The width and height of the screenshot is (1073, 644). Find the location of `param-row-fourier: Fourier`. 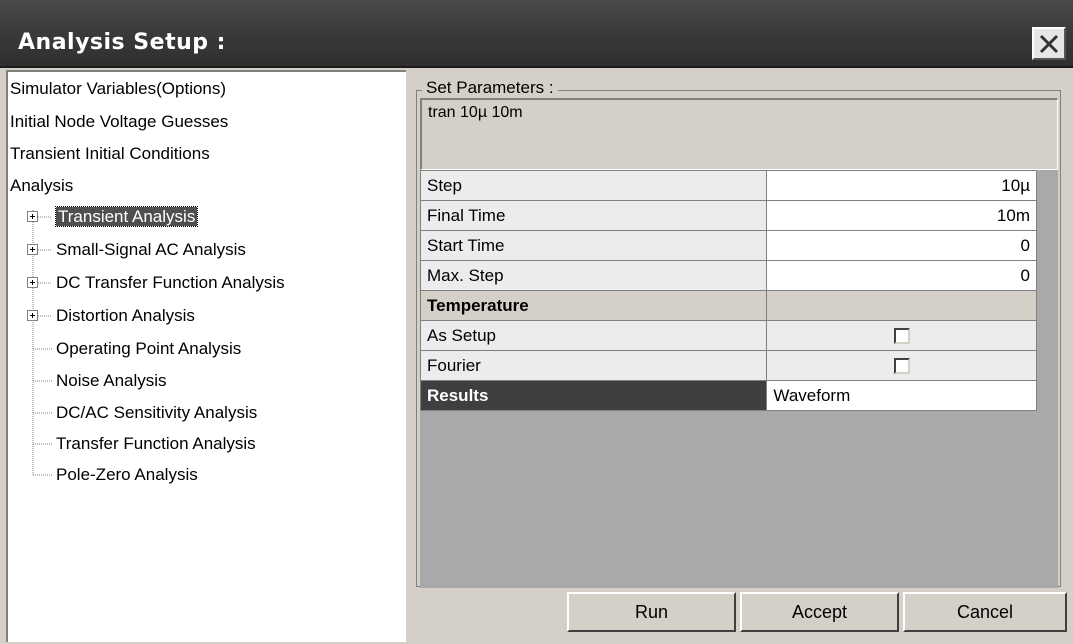

param-row-fourier: Fourier is located at coordinates (728, 365).